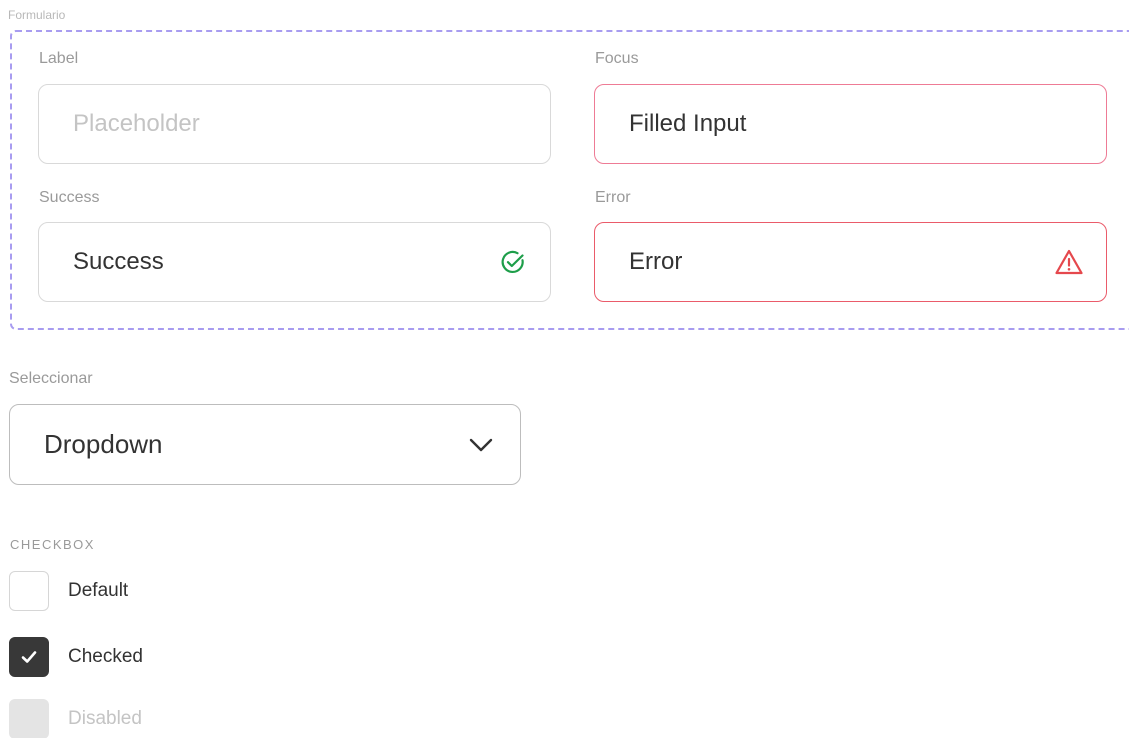 The width and height of the screenshot is (1129, 738). What do you see at coordinates (98, 590) in the screenshot?
I see `checkbox-default-label: Default` at bounding box center [98, 590].